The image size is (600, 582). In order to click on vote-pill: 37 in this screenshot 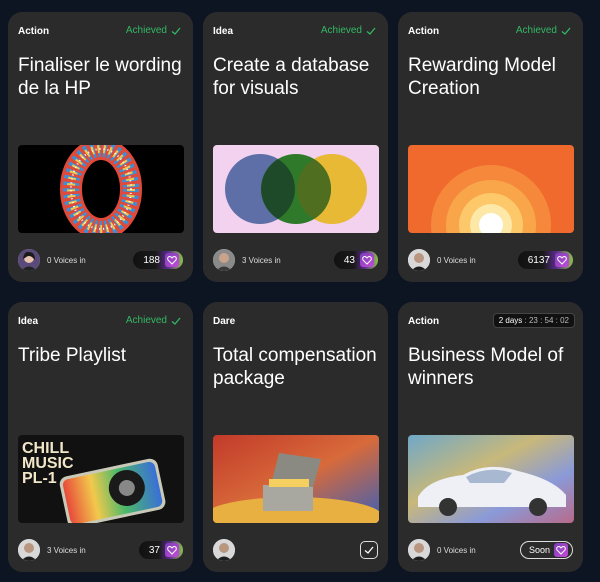, I will do `click(160, 550)`.